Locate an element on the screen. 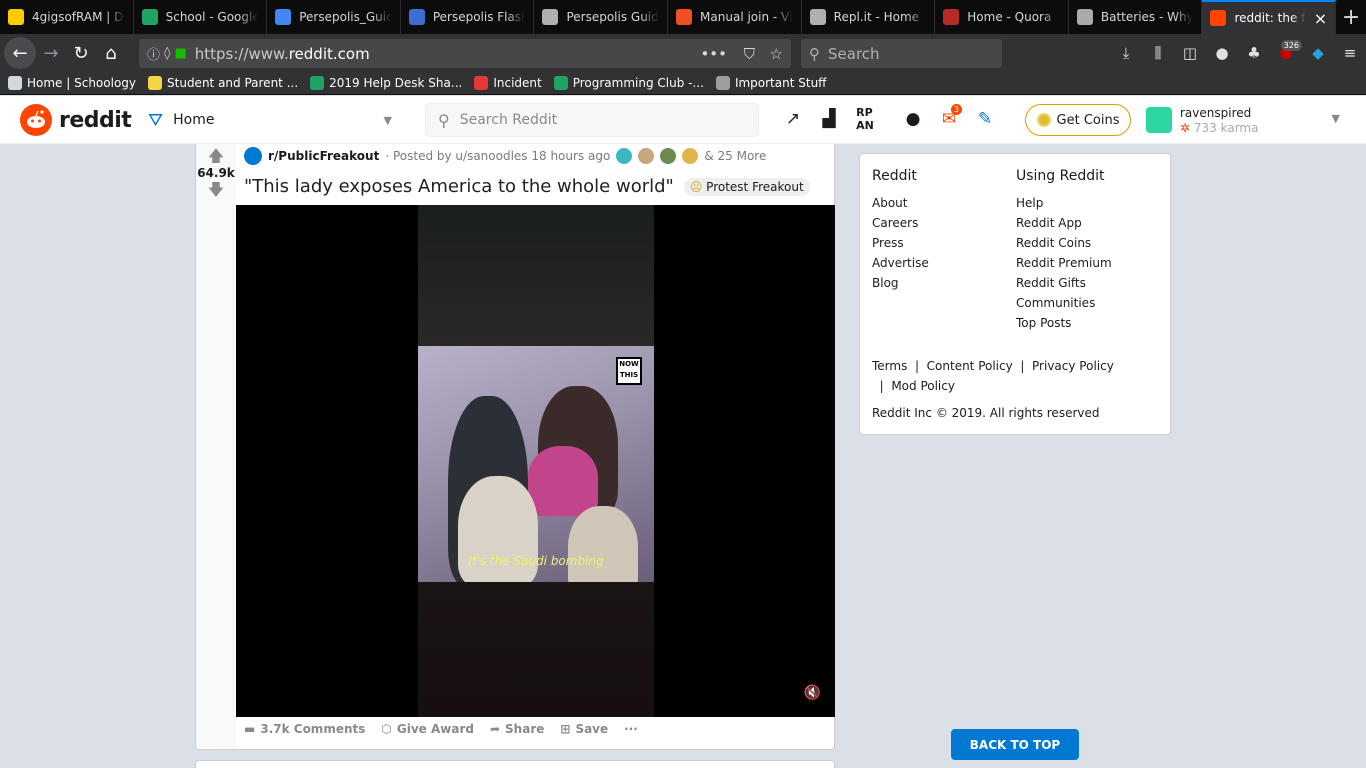  library-icon: ⫼ is located at coordinates (1158, 53).